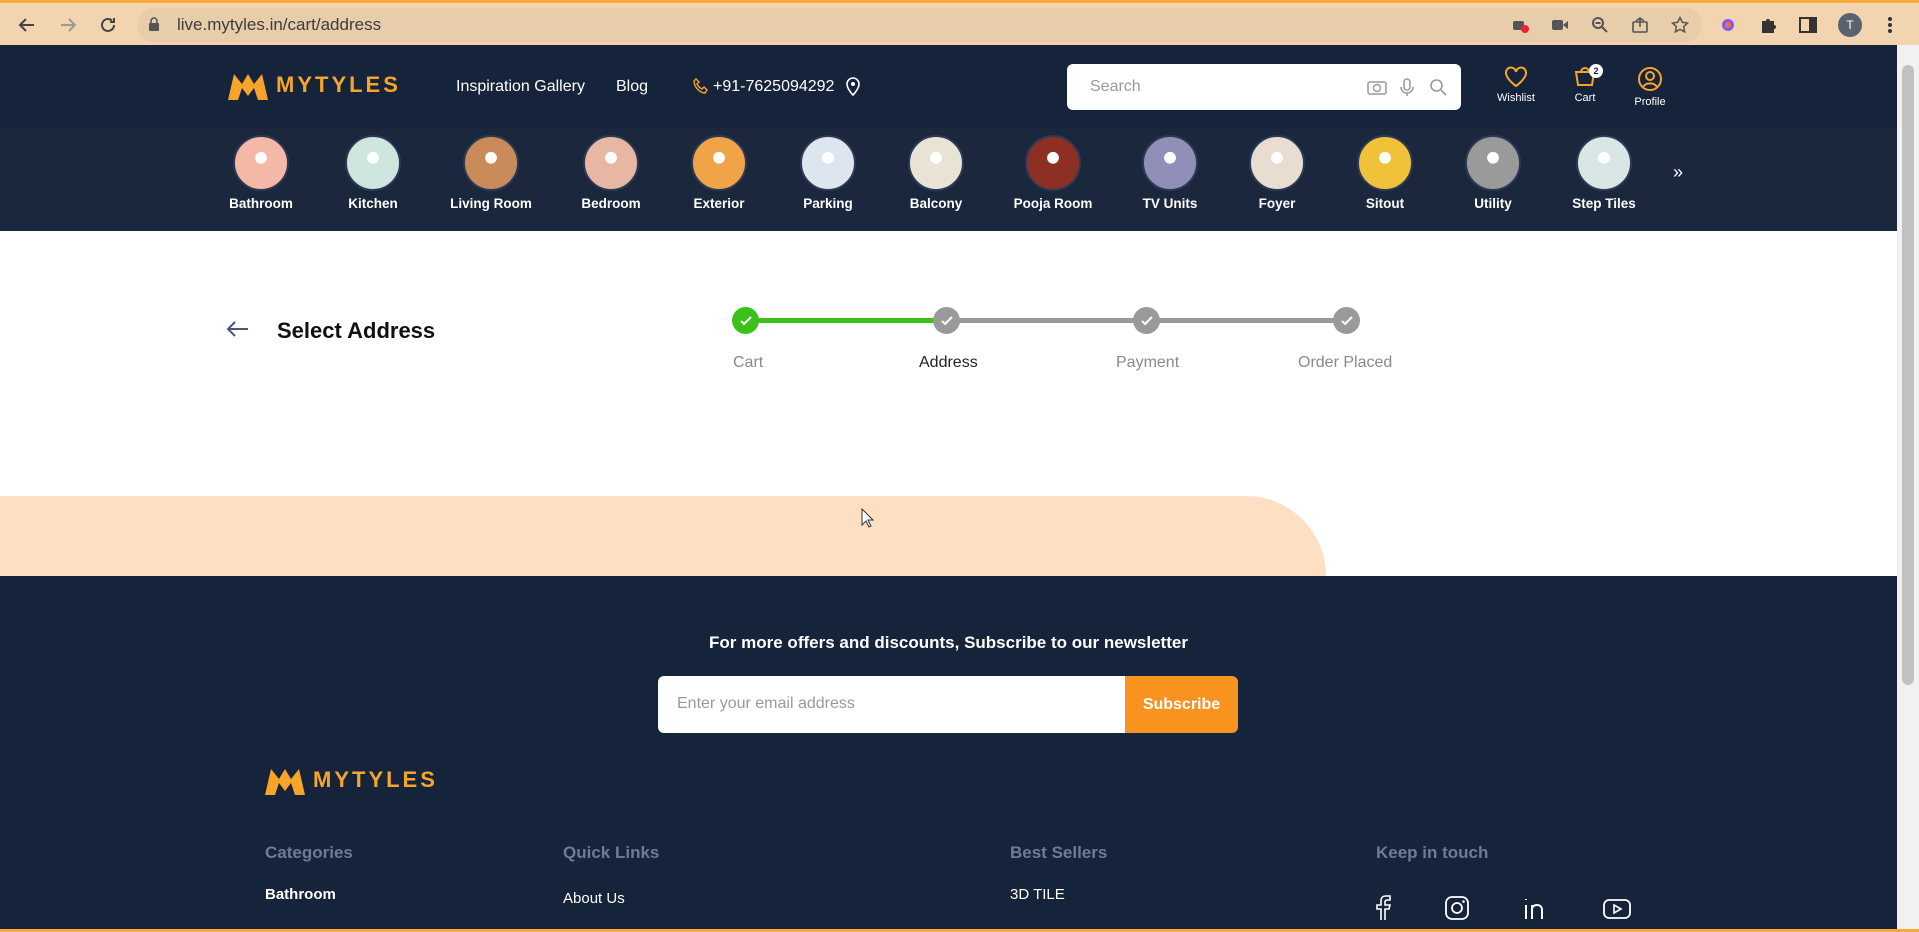 The width and height of the screenshot is (1919, 932). Describe the element at coordinates (1596, 71) in the screenshot. I see `cart-count-badge: 2` at that location.